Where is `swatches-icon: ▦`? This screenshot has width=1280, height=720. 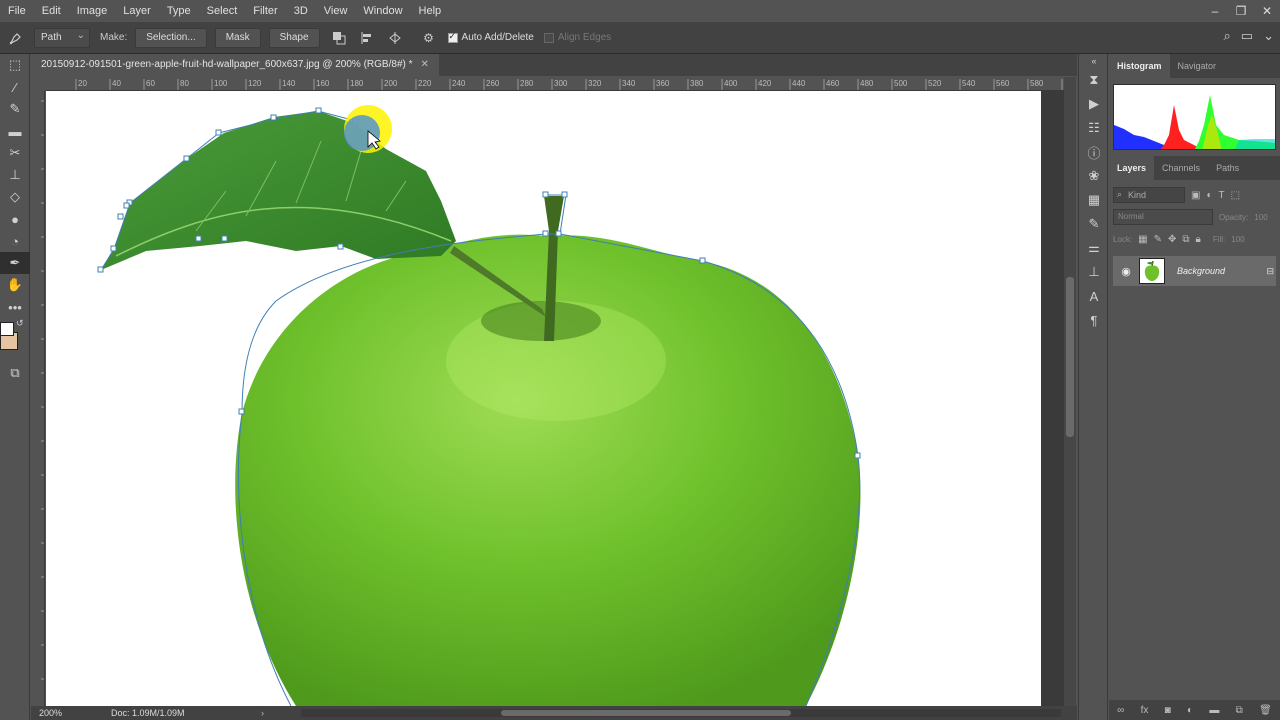 swatches-icon: ▦ is located at coordinates (1094, 200).